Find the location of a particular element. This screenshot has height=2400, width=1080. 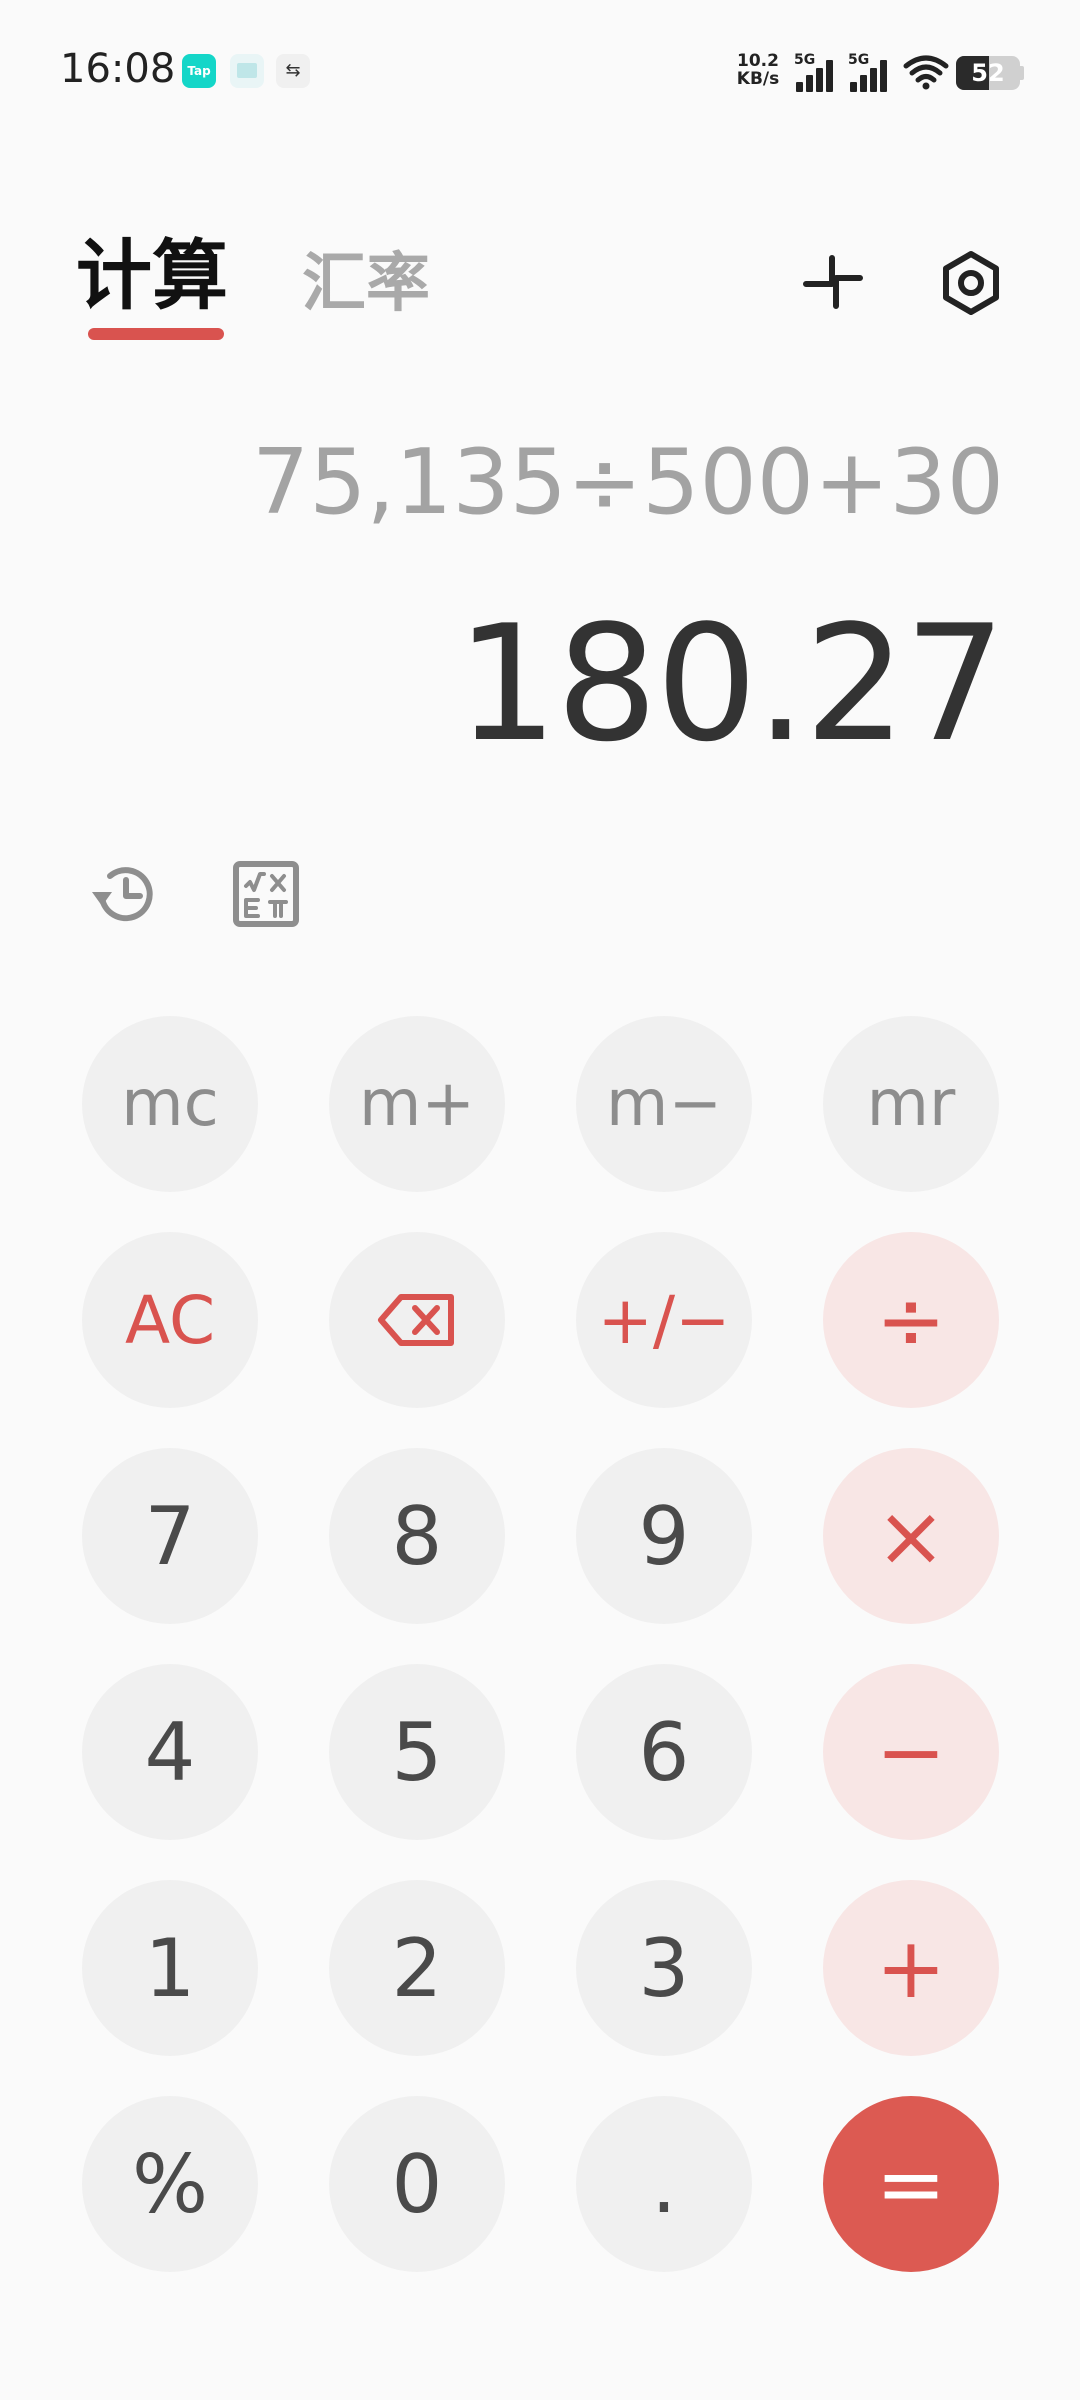

compact-mode-icon is located at coordinates (833, 283).